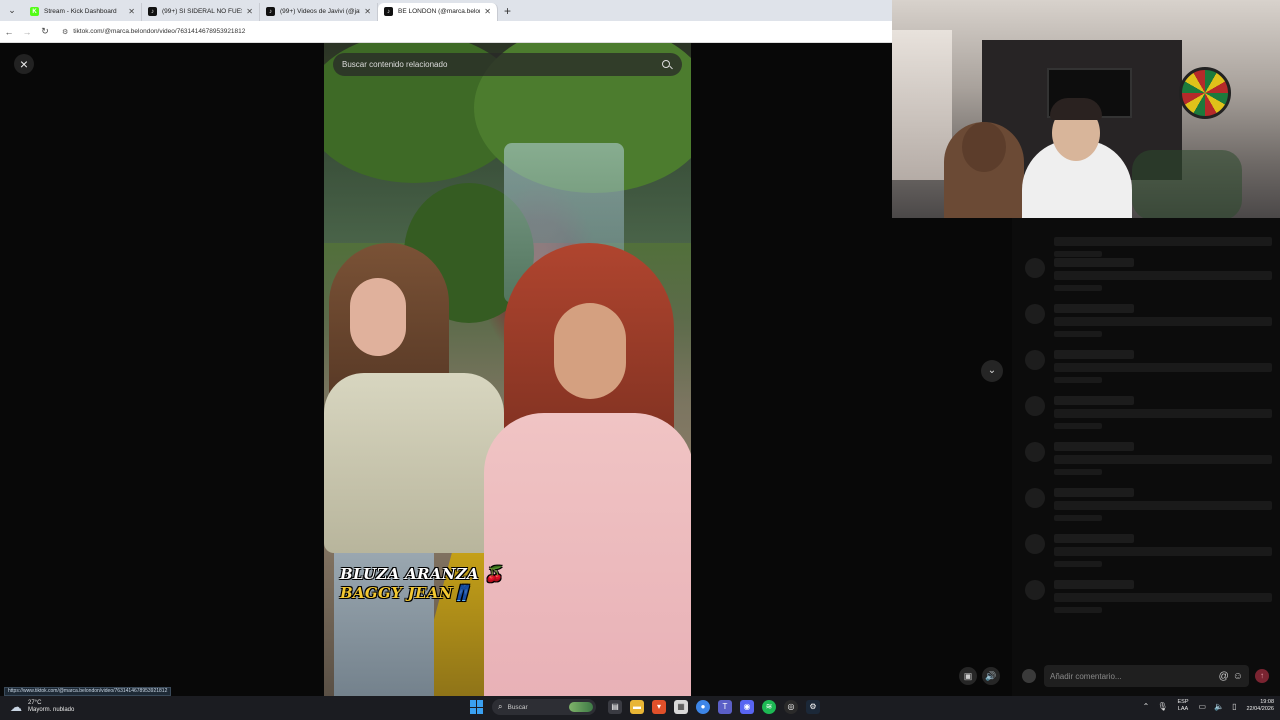  What do you see at coordinates (681, 707) in the screenshot?
I see `notepad-icon: ▦` at bounding box center [681, 707].